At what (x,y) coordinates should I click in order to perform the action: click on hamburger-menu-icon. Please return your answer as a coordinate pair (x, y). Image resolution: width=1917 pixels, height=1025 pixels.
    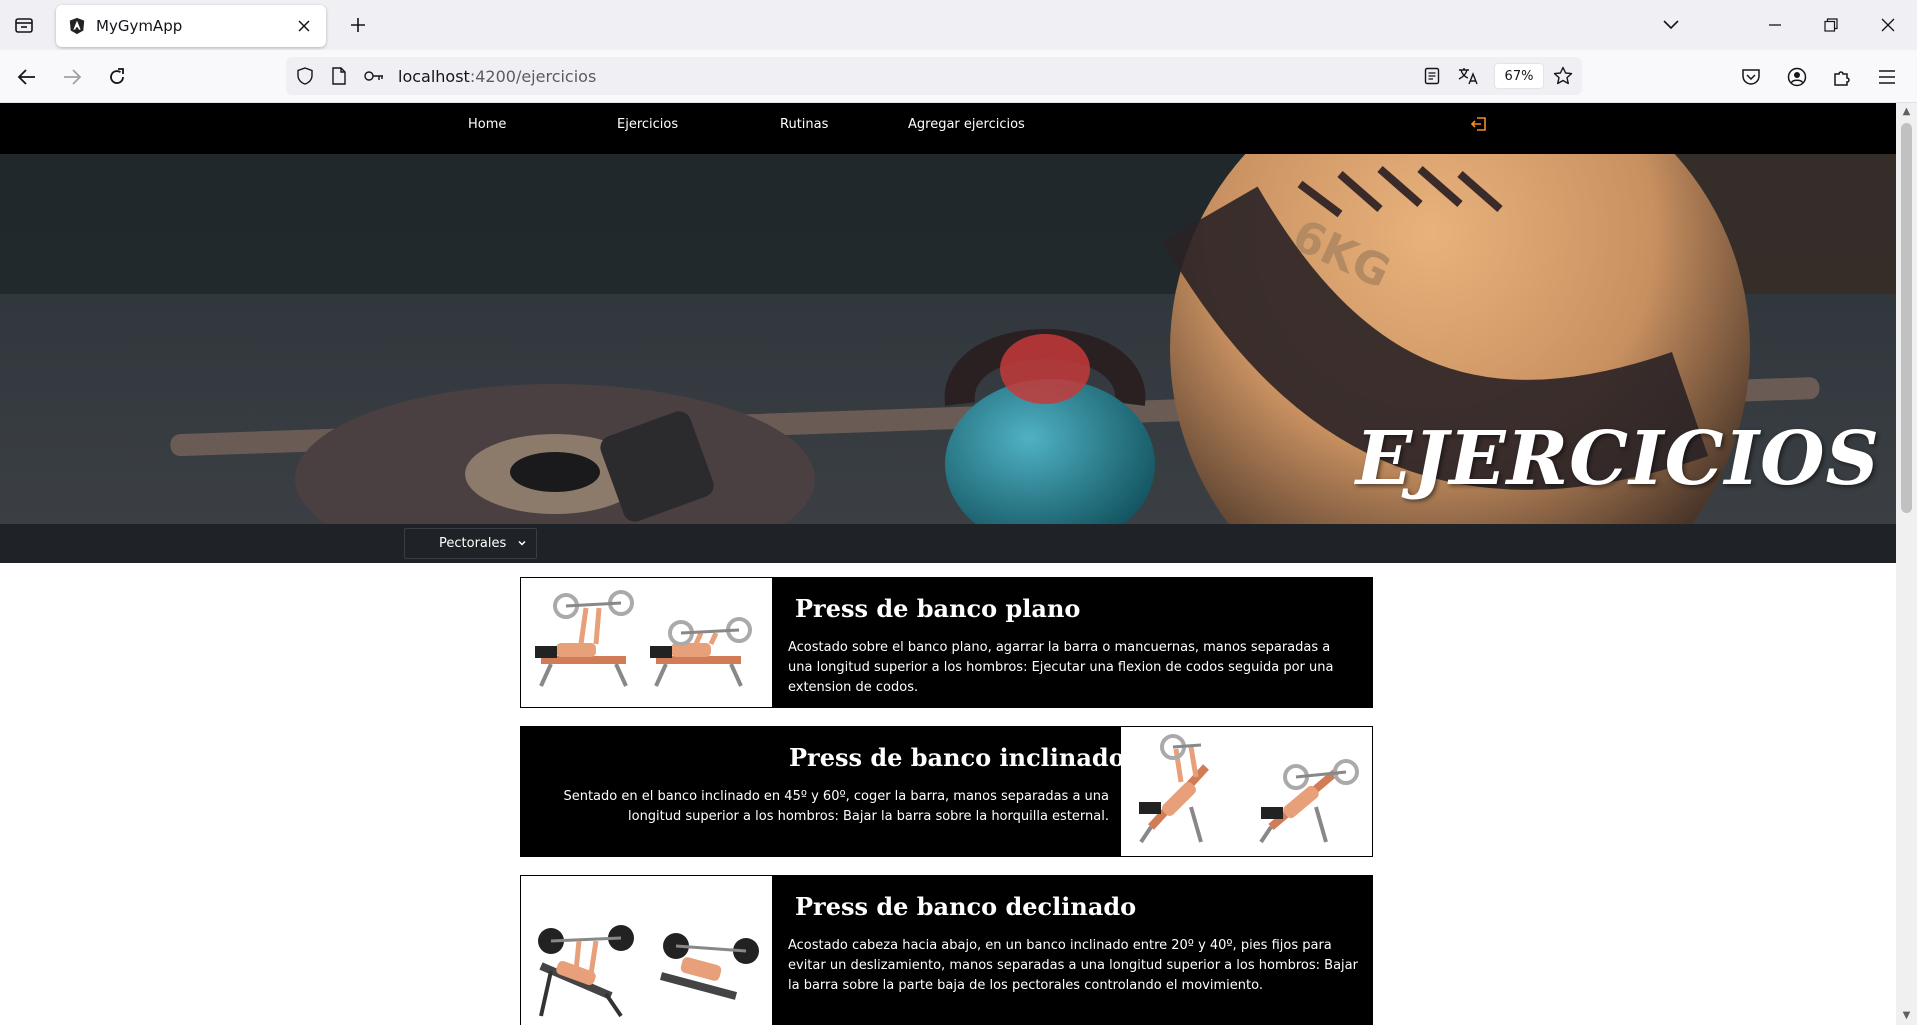
    Looking at the image, I should click on (1887, 77).